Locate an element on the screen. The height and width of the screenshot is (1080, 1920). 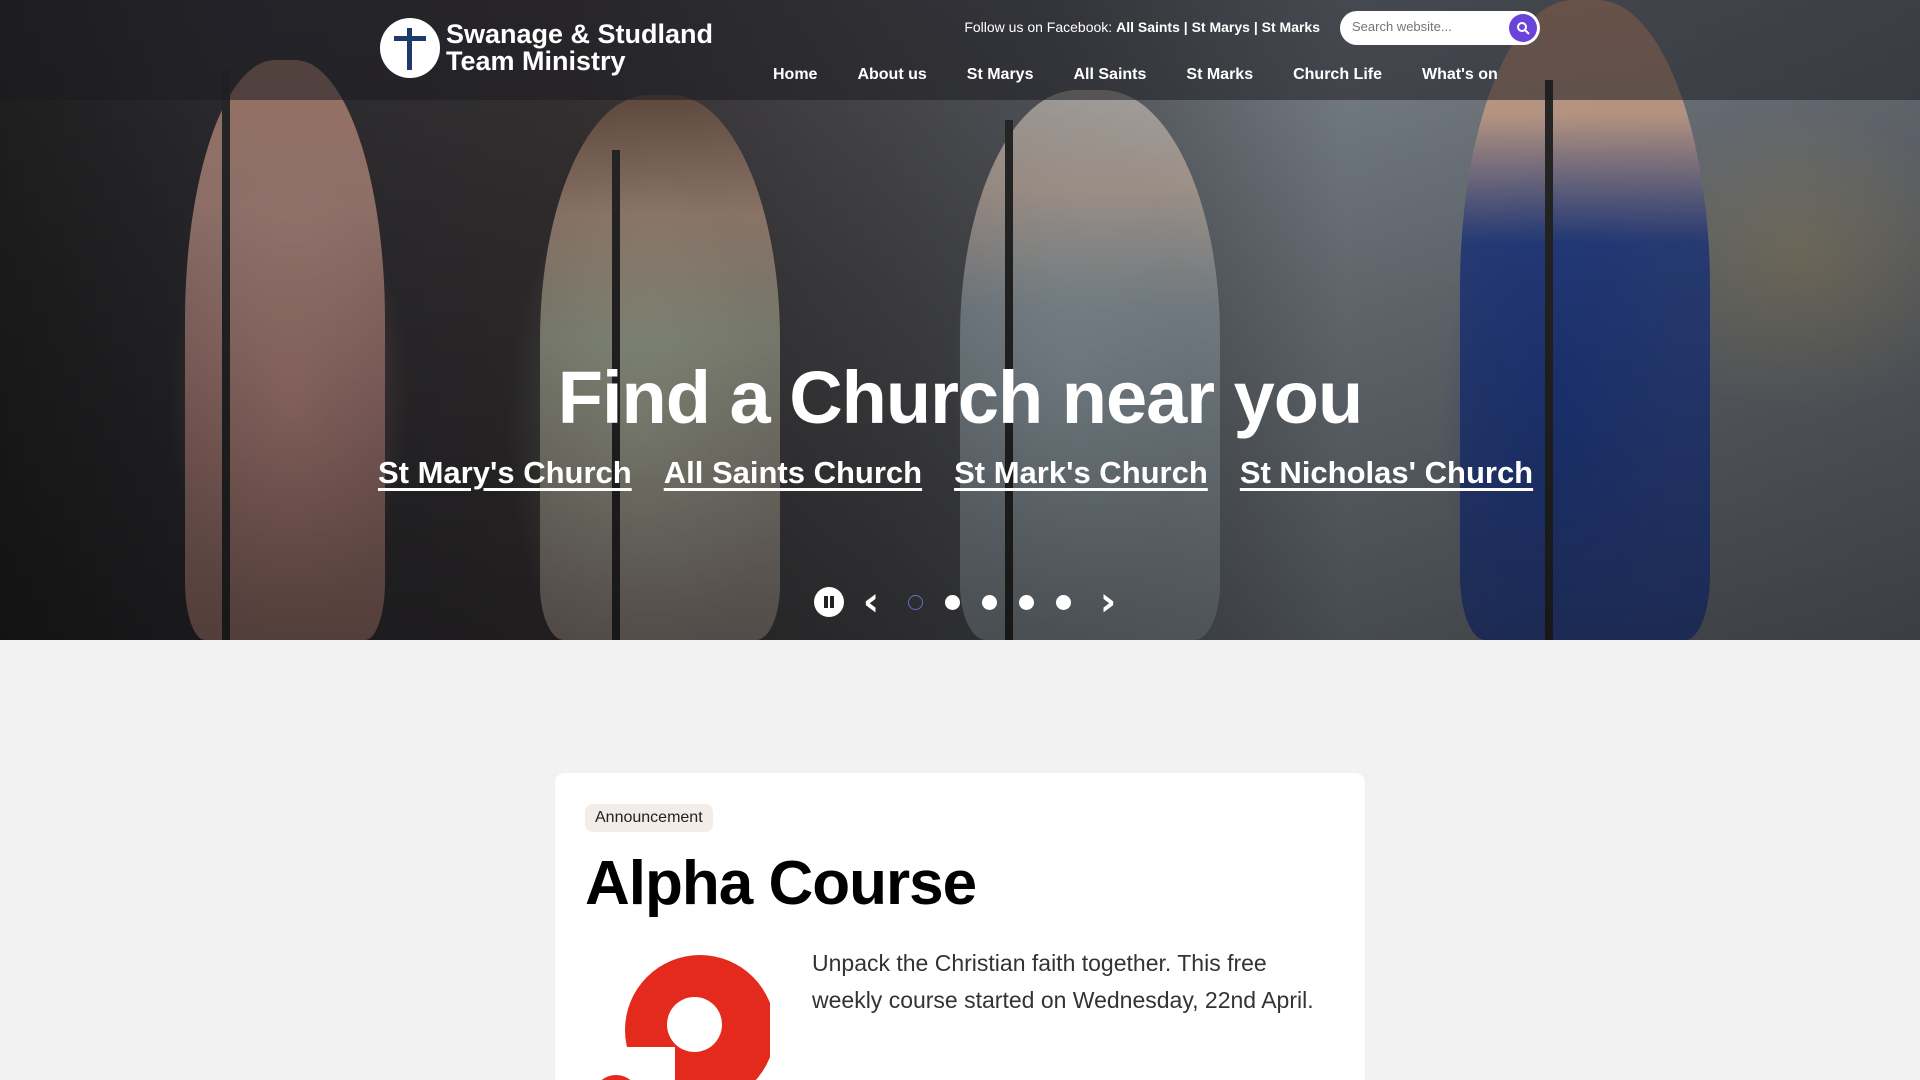
header-bar is located at coordinates (960, 50).